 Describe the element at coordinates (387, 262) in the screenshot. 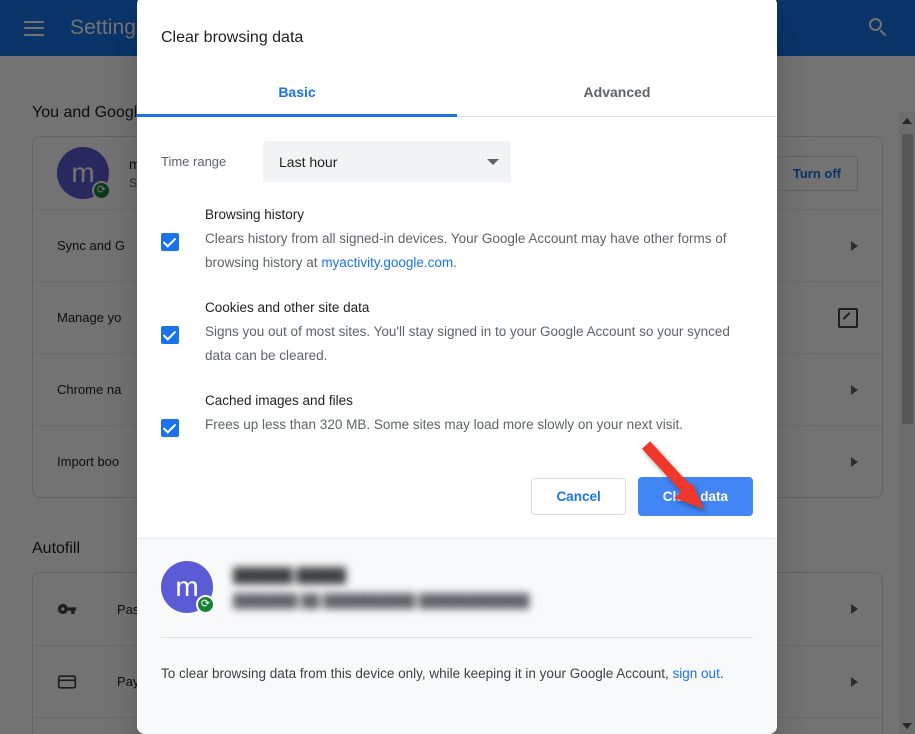

I see `myactivity-link: myactivity.google.com` at that location.